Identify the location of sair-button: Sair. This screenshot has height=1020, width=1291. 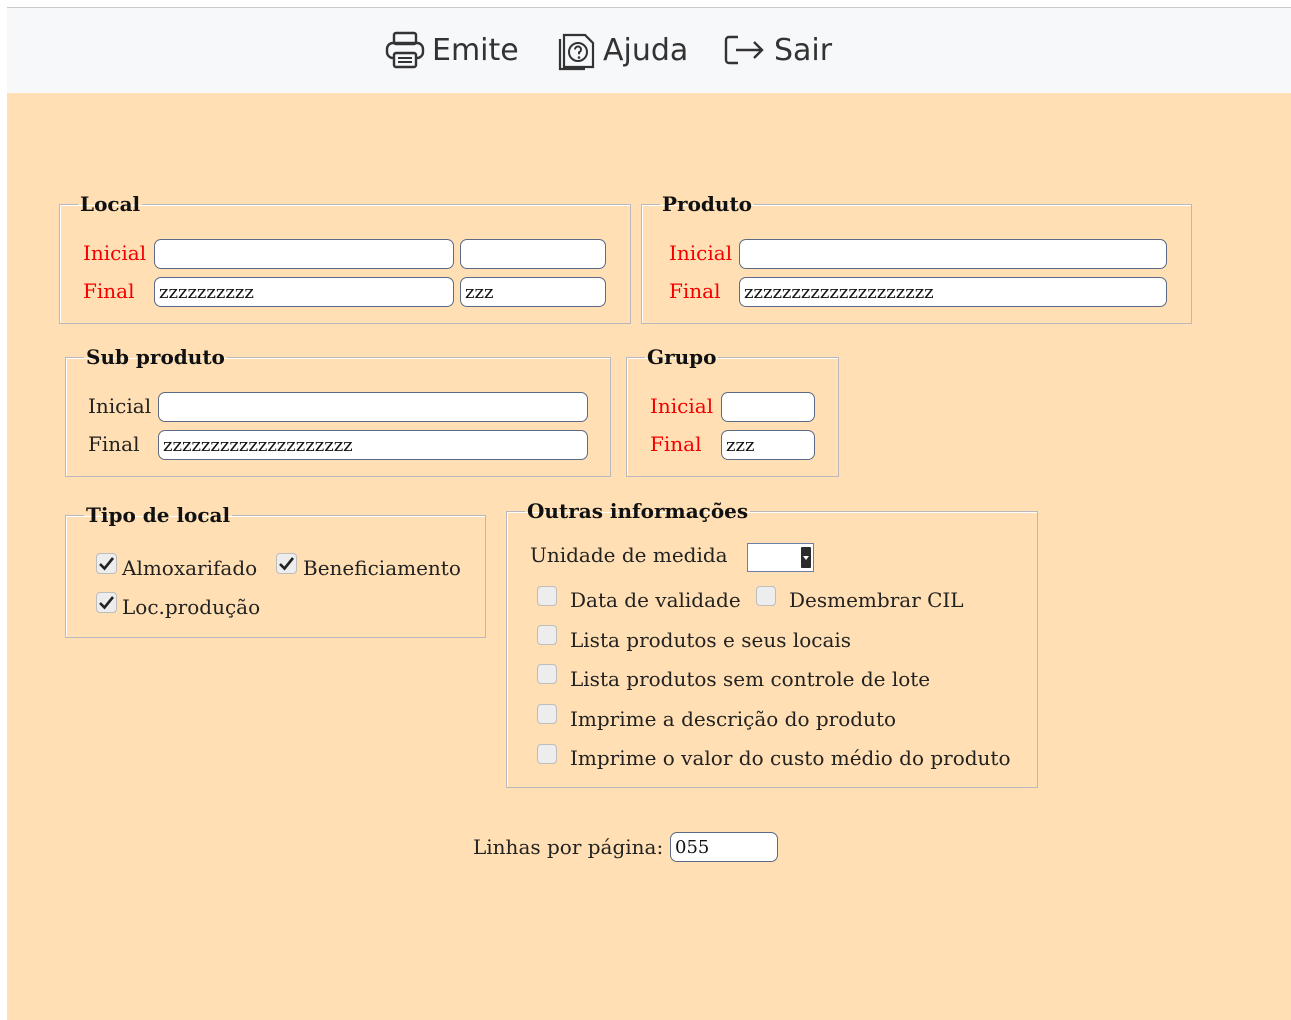
(777, 50).